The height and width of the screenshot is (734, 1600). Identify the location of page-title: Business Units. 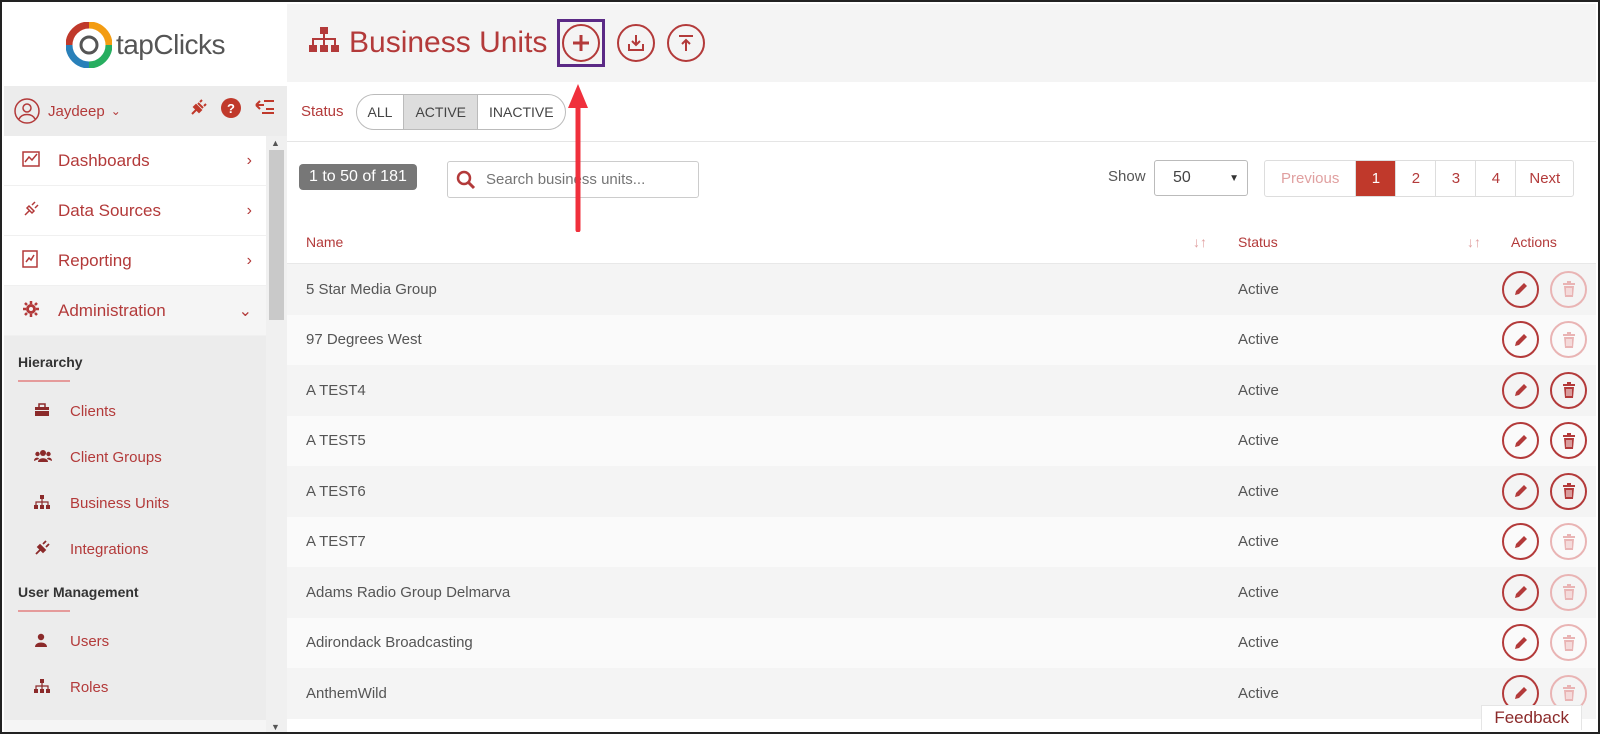
(448, 42).